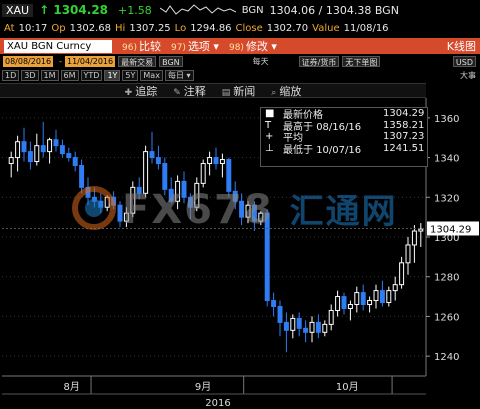 This screenshot has width=480, height=409. What do you see at coordinates (404, 148) in the screenshot?
I see `legend-value: 1241.51` at bounding box center [404, 148].